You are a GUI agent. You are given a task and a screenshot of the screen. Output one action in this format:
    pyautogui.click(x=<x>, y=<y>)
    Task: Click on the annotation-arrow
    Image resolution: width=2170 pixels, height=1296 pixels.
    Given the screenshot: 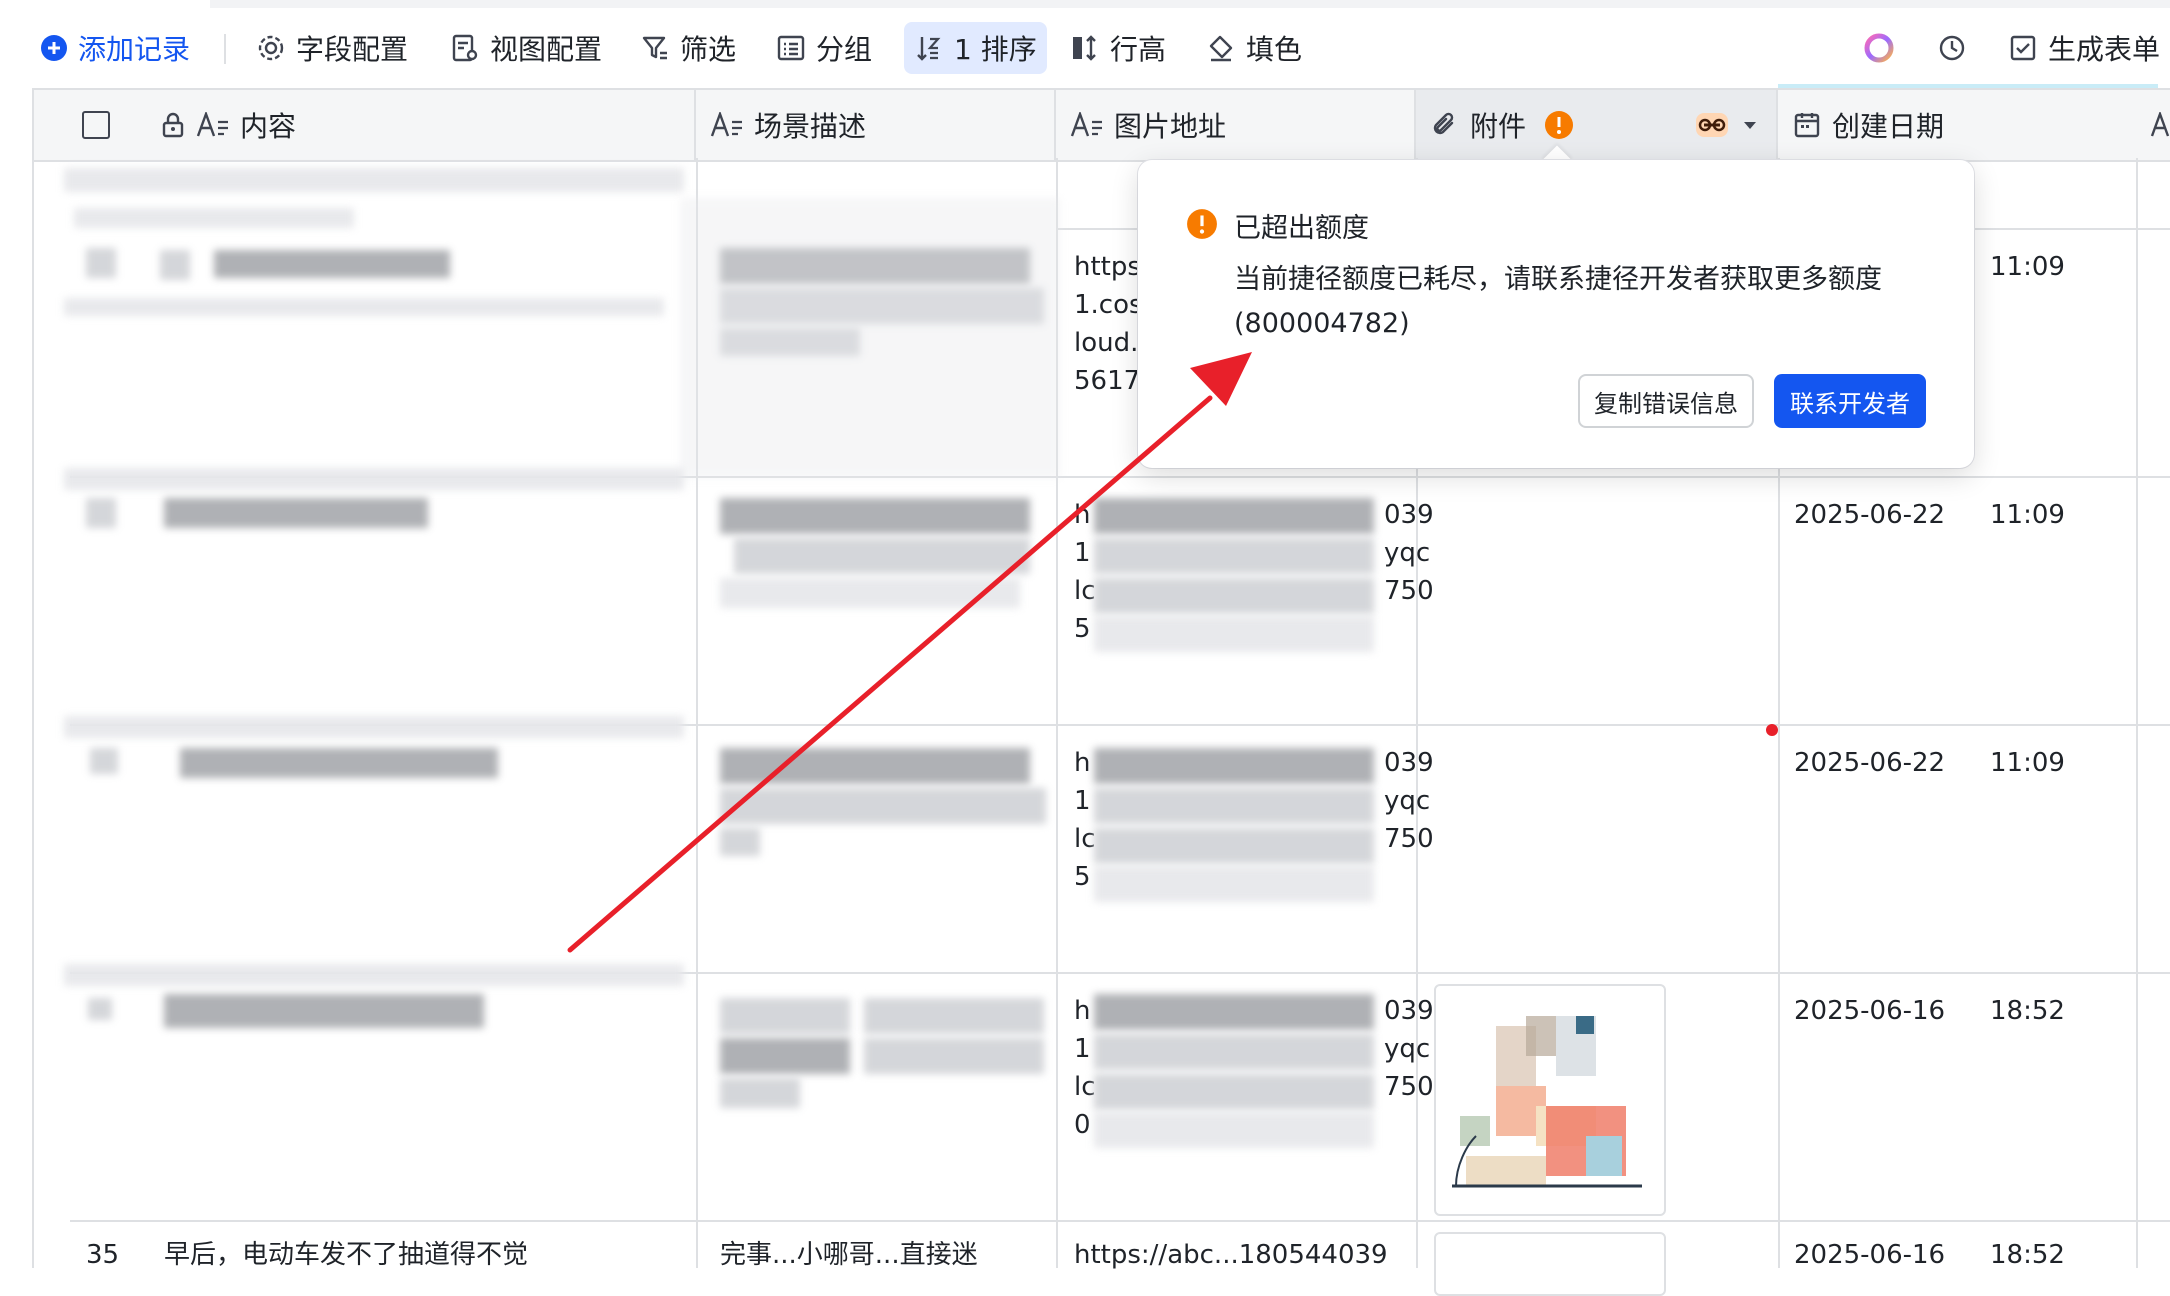 What is the action you would take?
    pyautogui.click(x=909, y=652)
    